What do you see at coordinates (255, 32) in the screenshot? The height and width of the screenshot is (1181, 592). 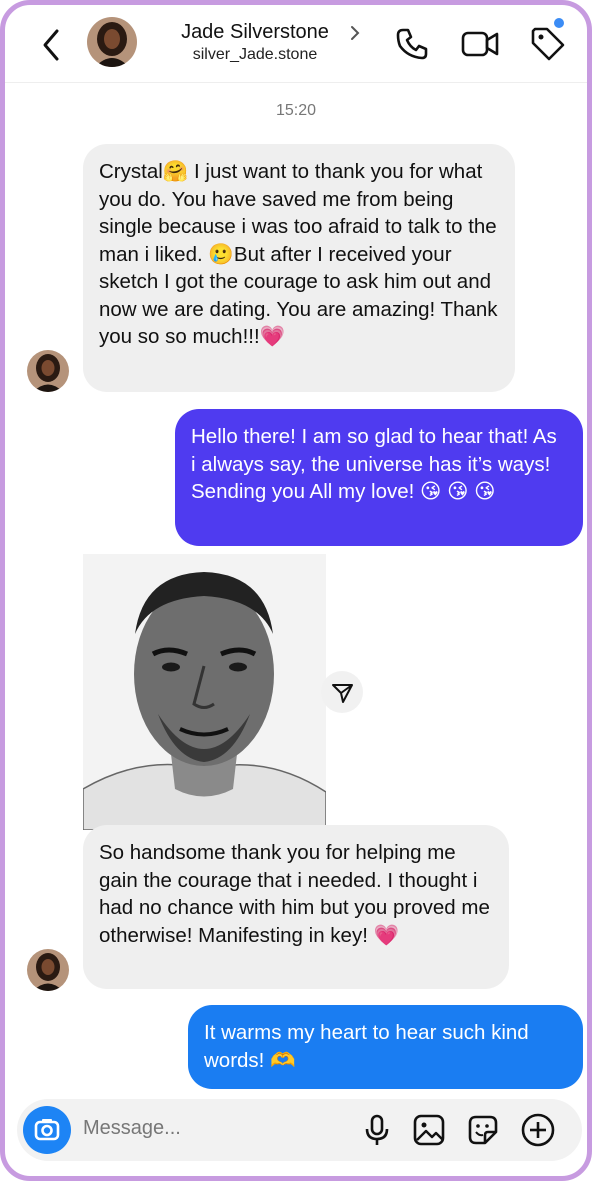 I see `contact-name: Jade Silverstone` at bounding box center [255, 32].